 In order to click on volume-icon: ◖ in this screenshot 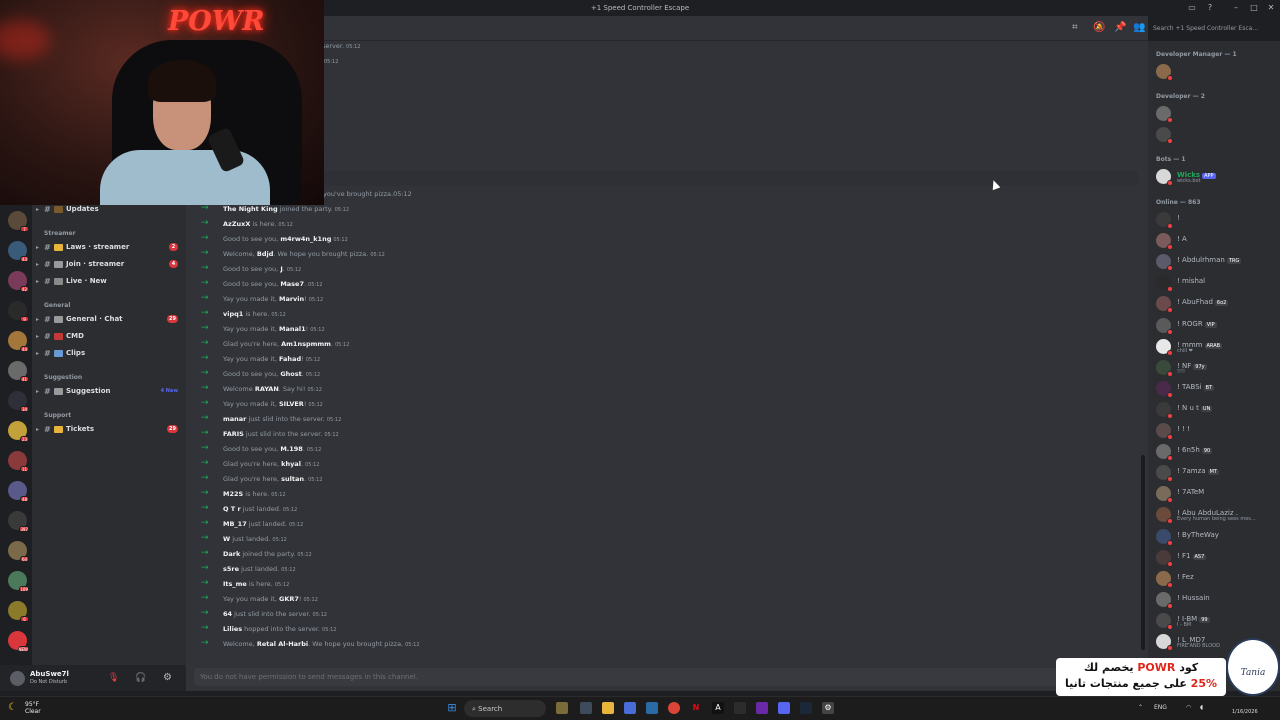, I will do `click(1201, 707)`.